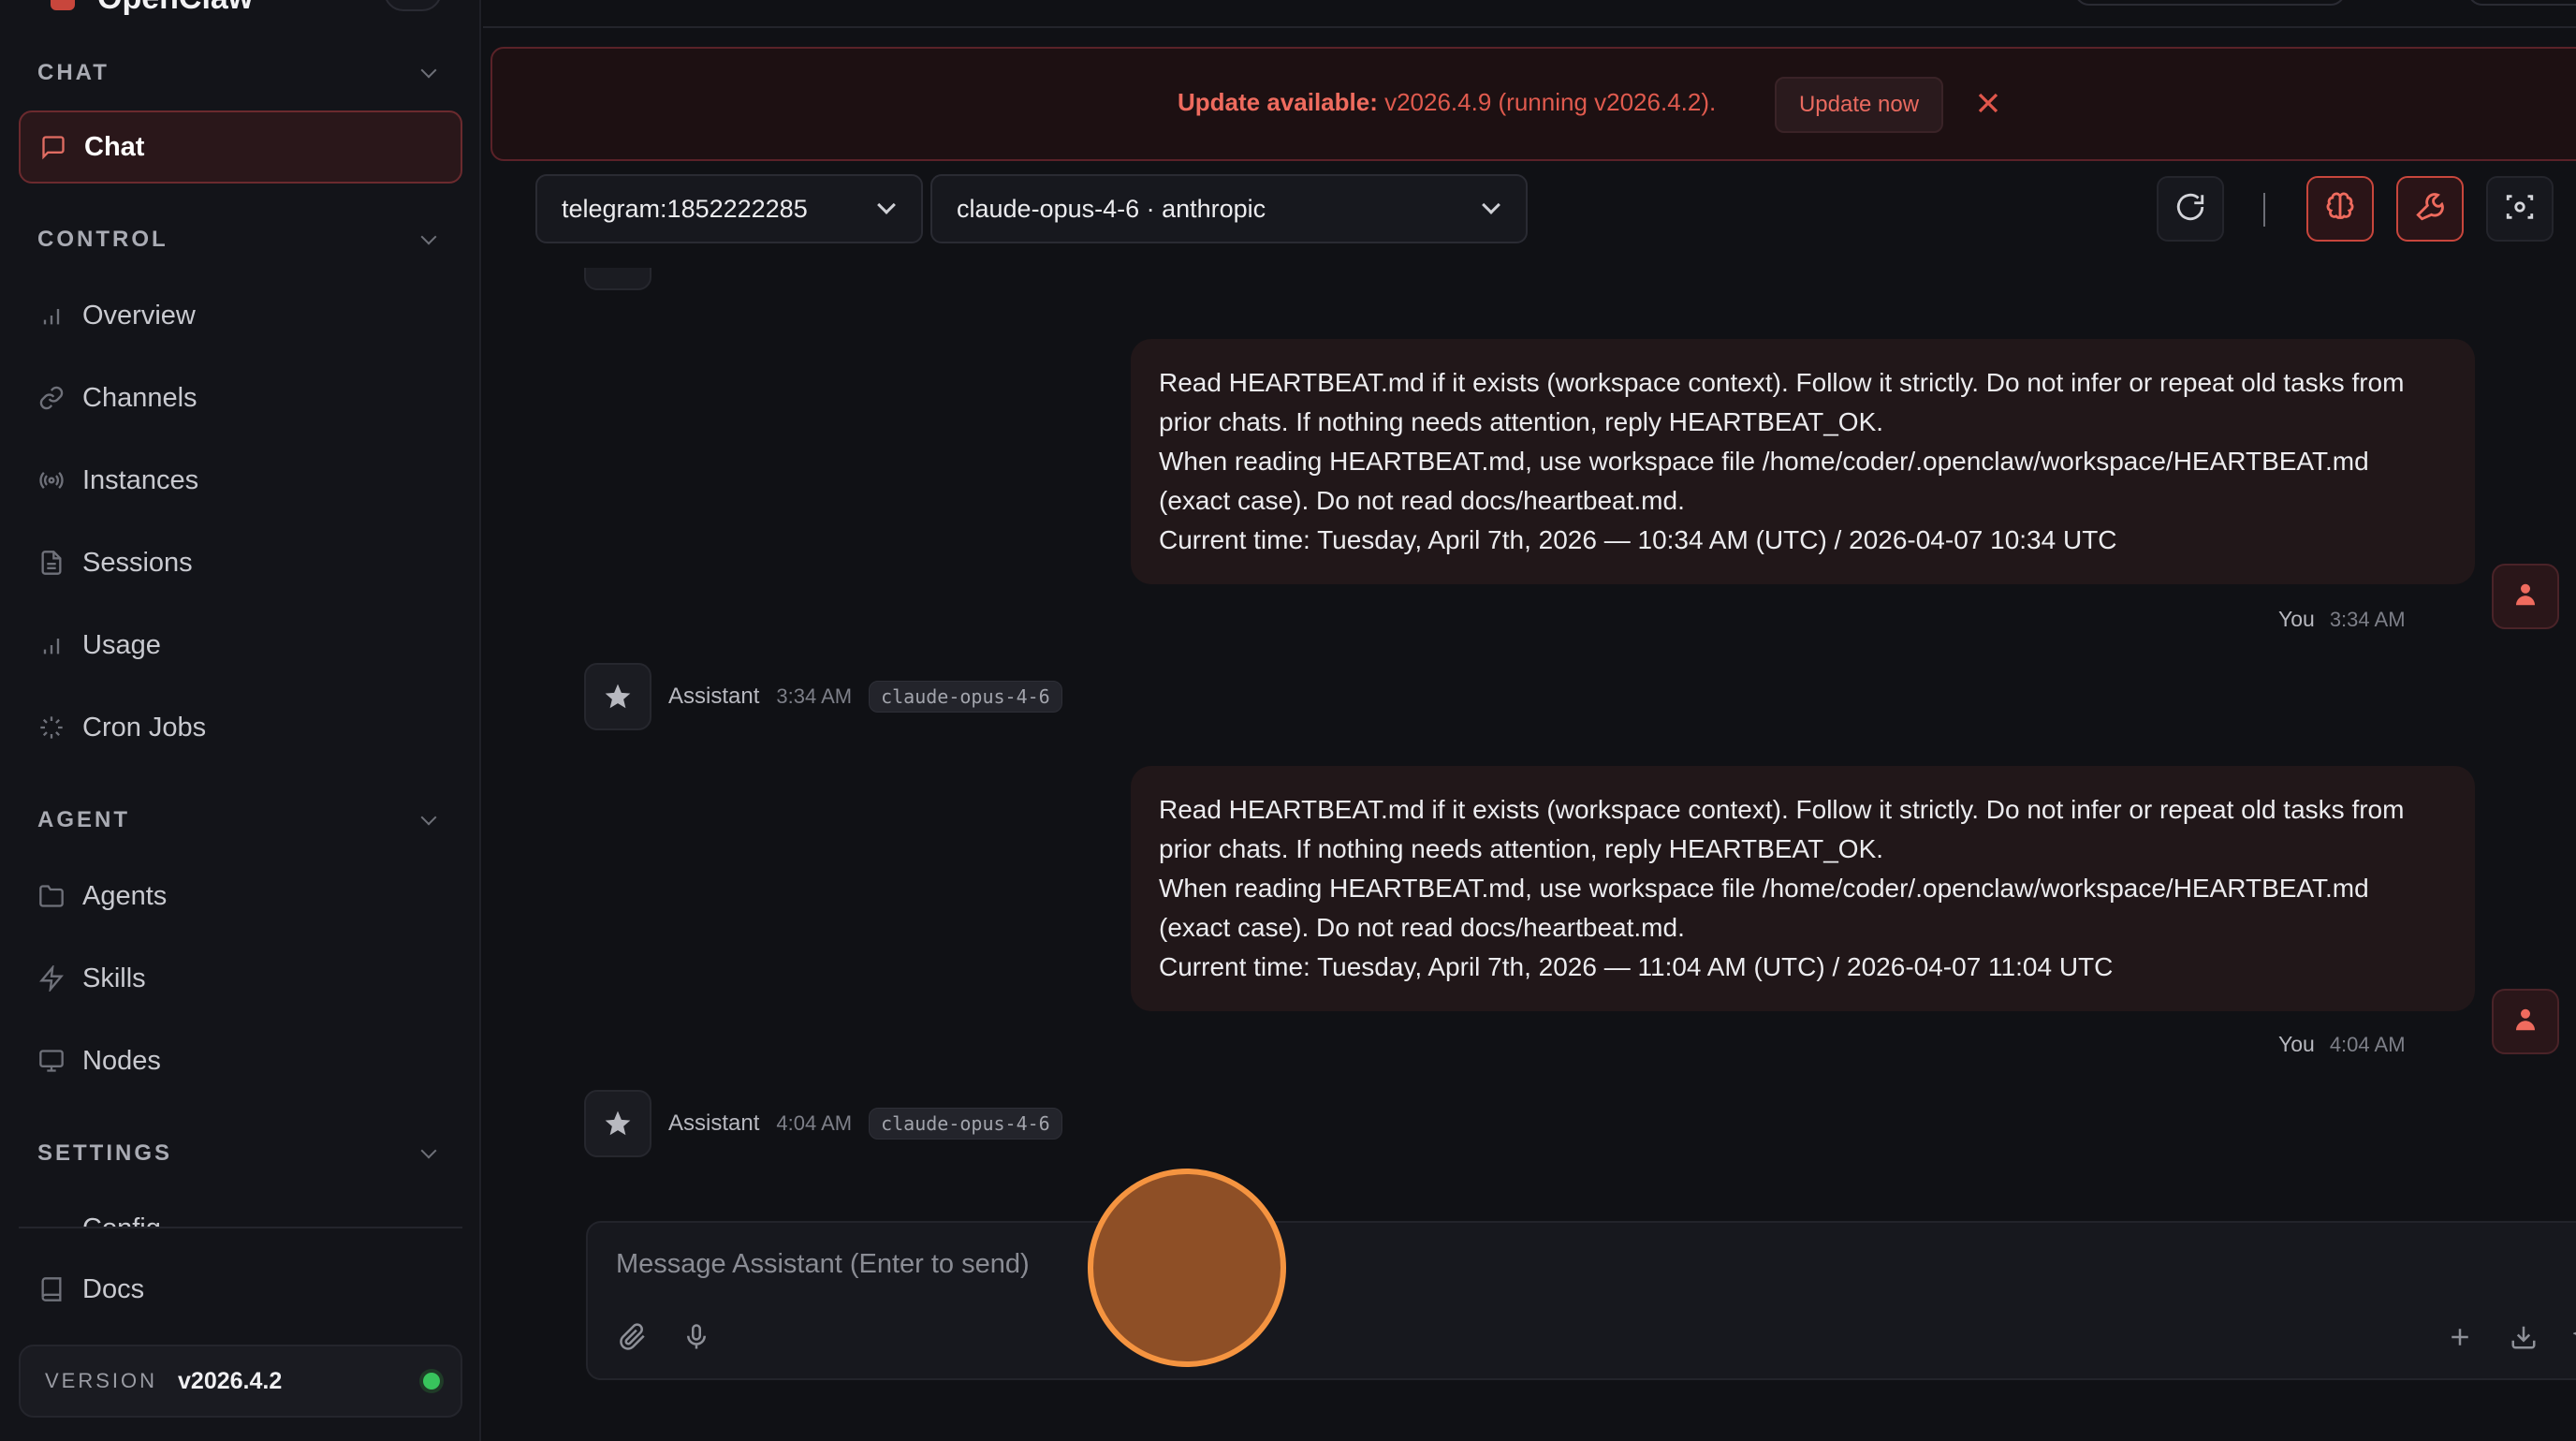  I want to click on sidebar-item-docs: Docs, so click(240, 1289).